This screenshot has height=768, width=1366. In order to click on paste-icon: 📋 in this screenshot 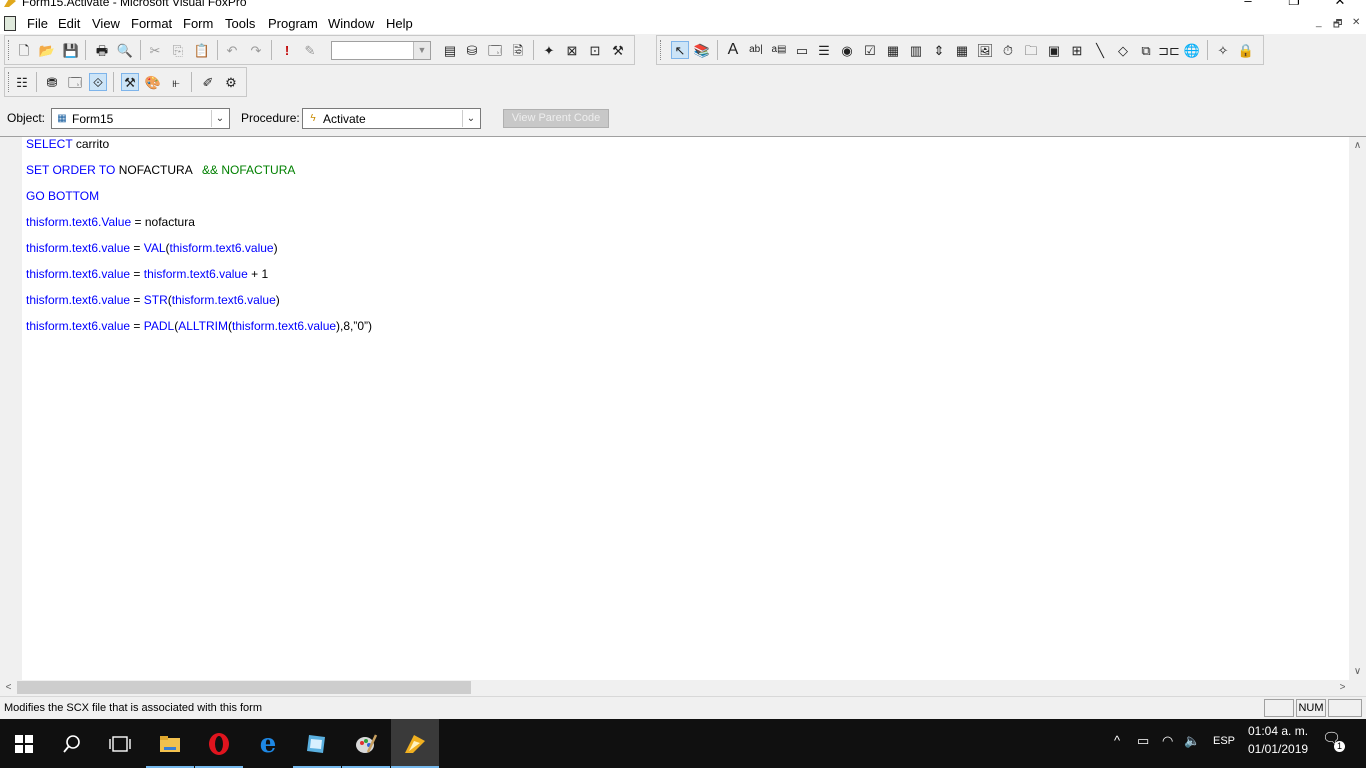, I will do `click(202, 50)`.